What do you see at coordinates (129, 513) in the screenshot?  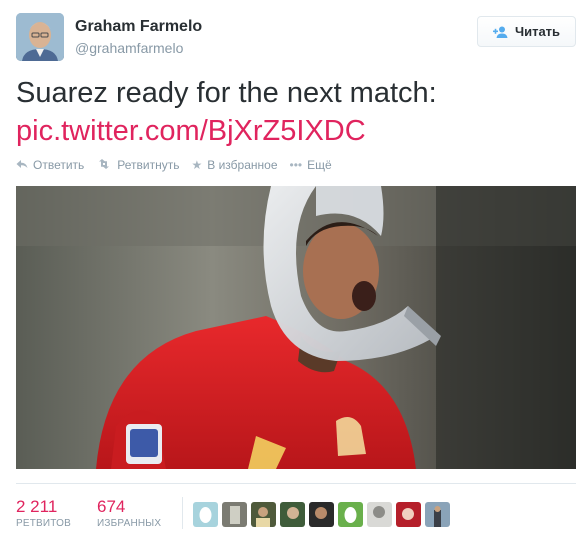 I see `favorite-stat: 674 ИЗБРАННЫХ` at bounding box center [129, 513].